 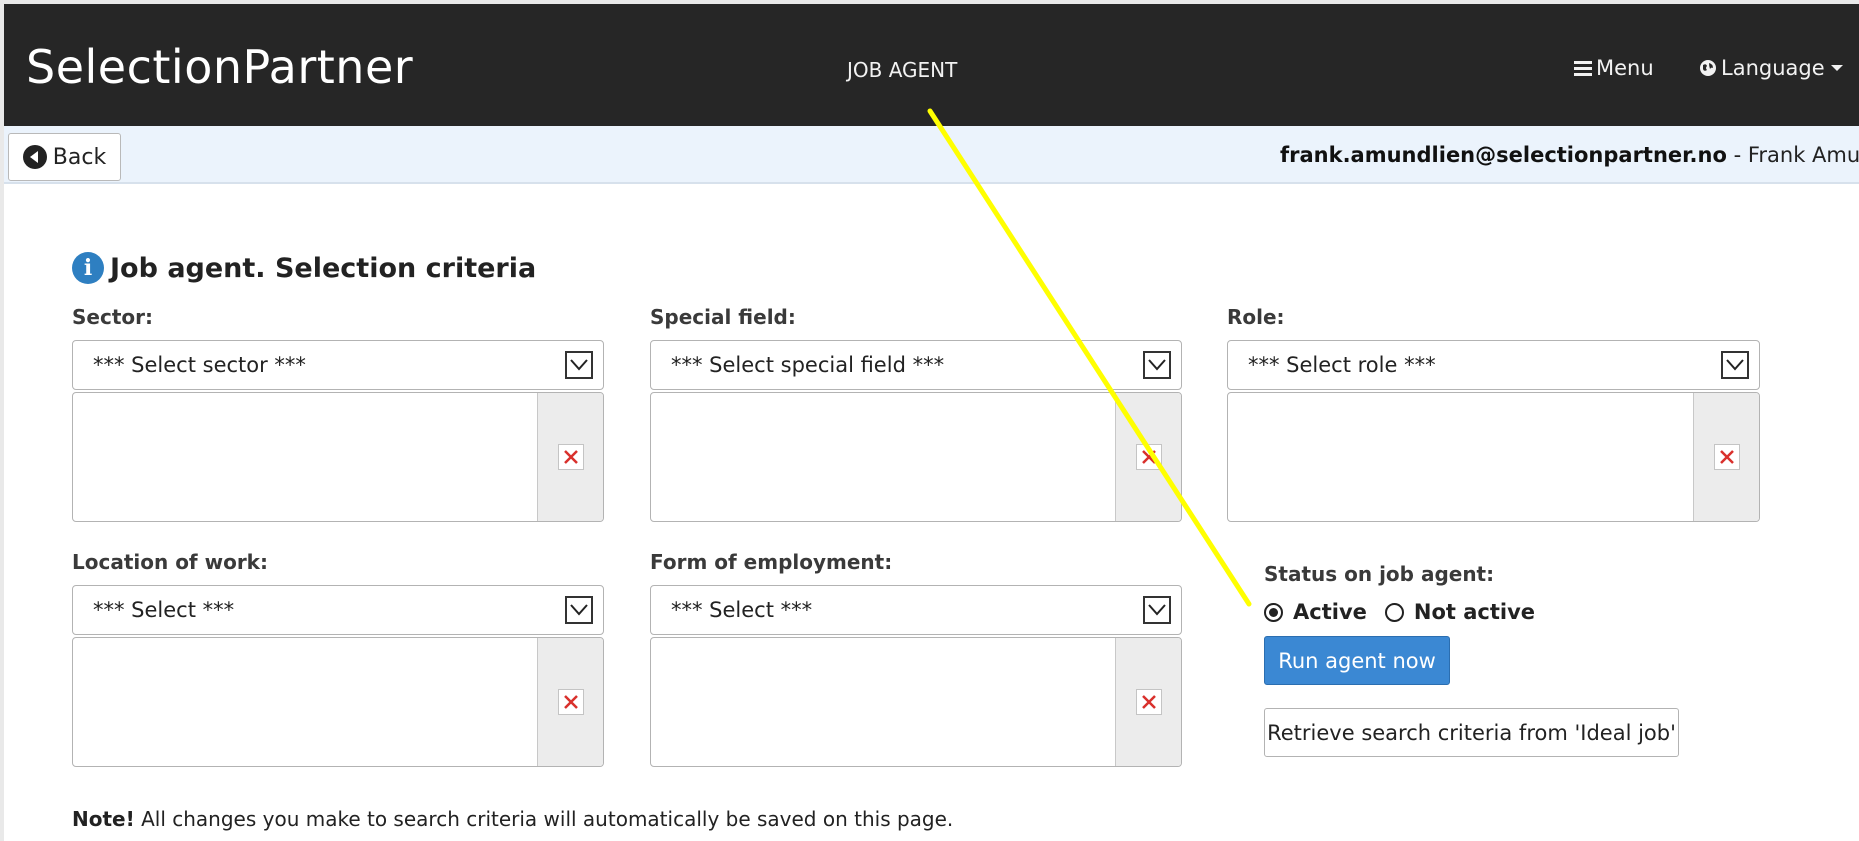 I want to click on role-select-value: *** Select role ***, so click(x=1342, y=365).